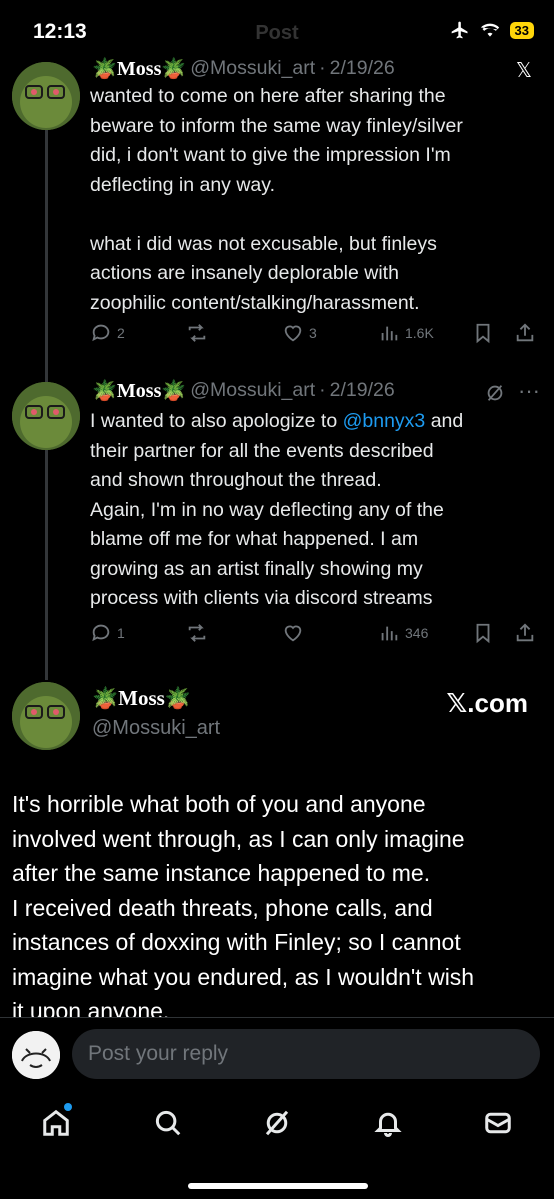 The height and width of the screenshot is (1199, 554). I want to click on post-line: deflecting in any way., so click(182, 184).